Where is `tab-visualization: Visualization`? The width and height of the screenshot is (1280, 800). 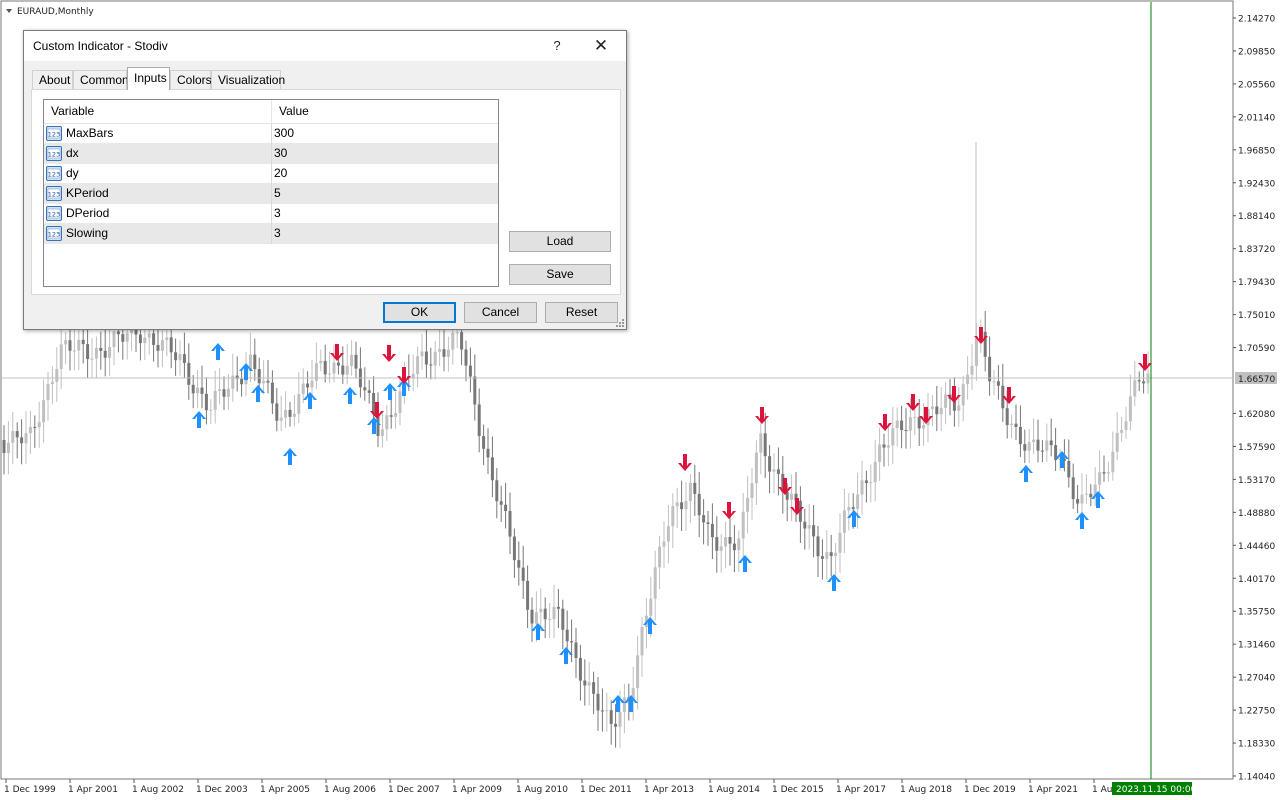
tab-visualization: Visualization is located at coordinates (248, 79).